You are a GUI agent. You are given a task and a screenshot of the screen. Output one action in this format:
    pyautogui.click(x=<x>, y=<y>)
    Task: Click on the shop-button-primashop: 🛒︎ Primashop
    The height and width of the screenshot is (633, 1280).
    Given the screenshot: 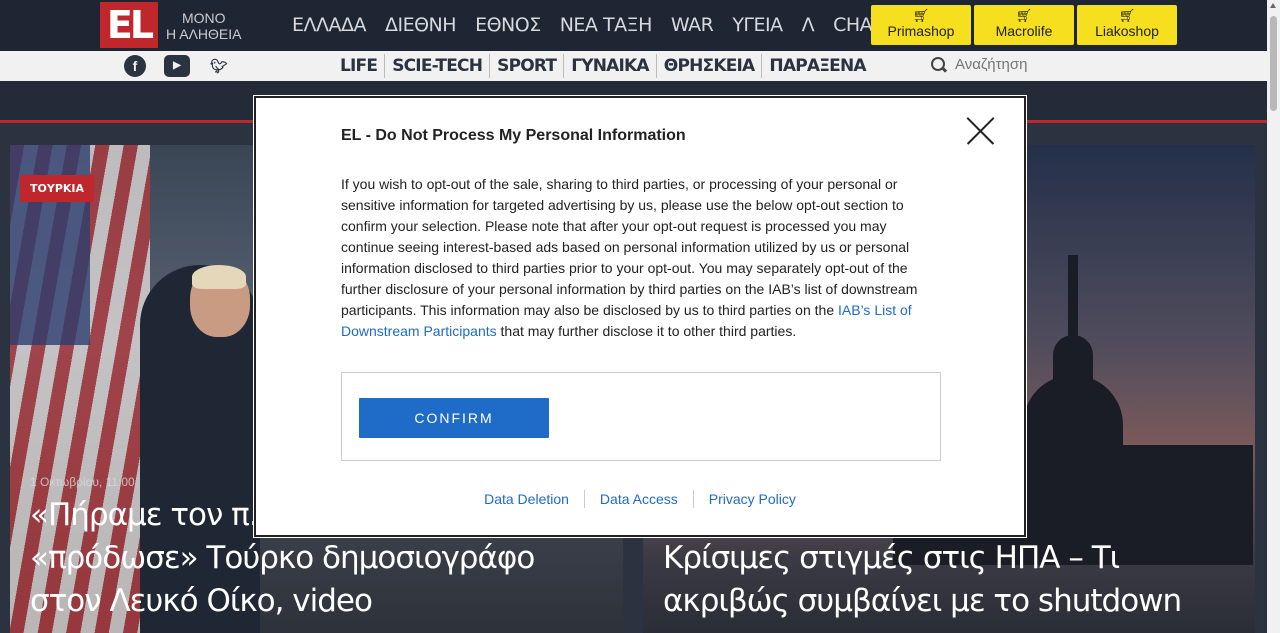 What is the action you would take?
    pyautogui.click(x=921, y=25)
    